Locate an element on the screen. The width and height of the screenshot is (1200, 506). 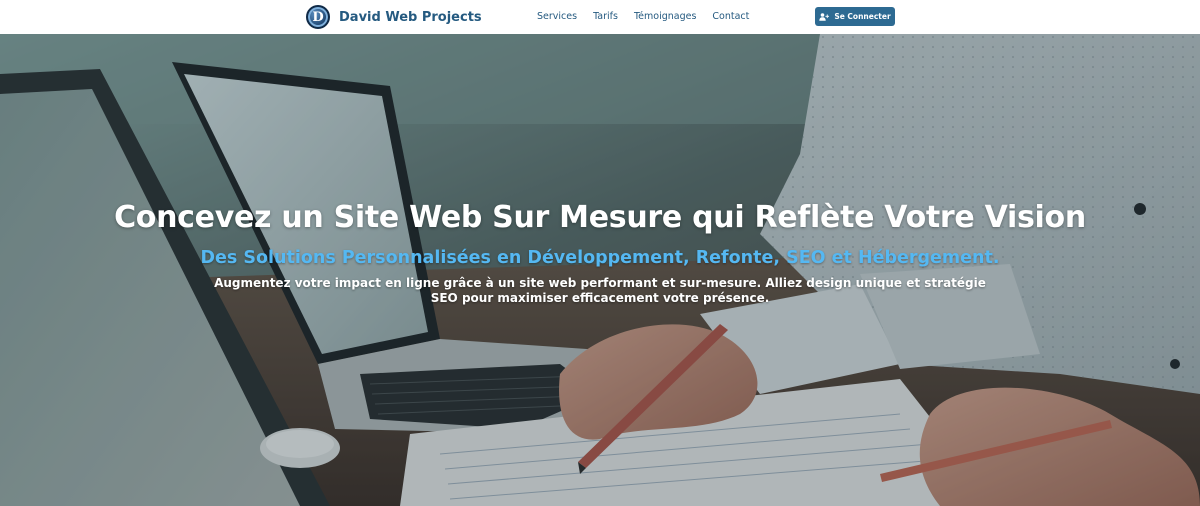
brand-name: David Web Projects is located at coordinates (410, 17).